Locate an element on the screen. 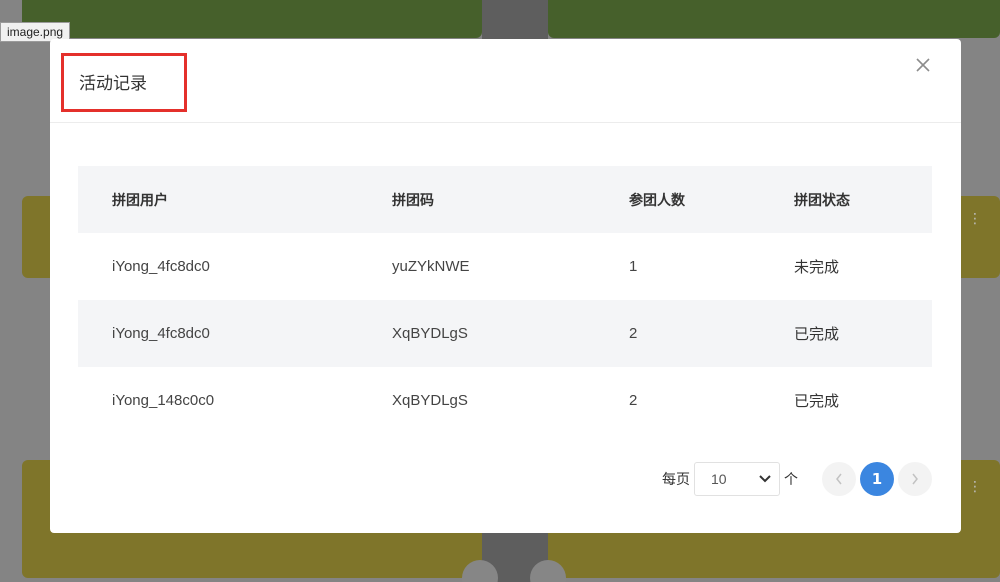  page-button-1: 1 is located at coordinates (877, 479).